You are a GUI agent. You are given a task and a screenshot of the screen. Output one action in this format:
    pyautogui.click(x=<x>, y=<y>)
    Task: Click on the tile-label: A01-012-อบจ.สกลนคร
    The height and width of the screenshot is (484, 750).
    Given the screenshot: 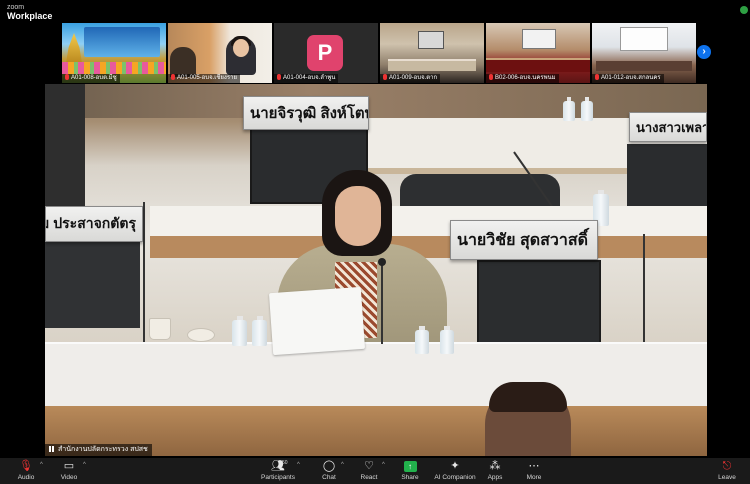 What is the action you would take?
    pyautogui.click(x=628, y=78)
    